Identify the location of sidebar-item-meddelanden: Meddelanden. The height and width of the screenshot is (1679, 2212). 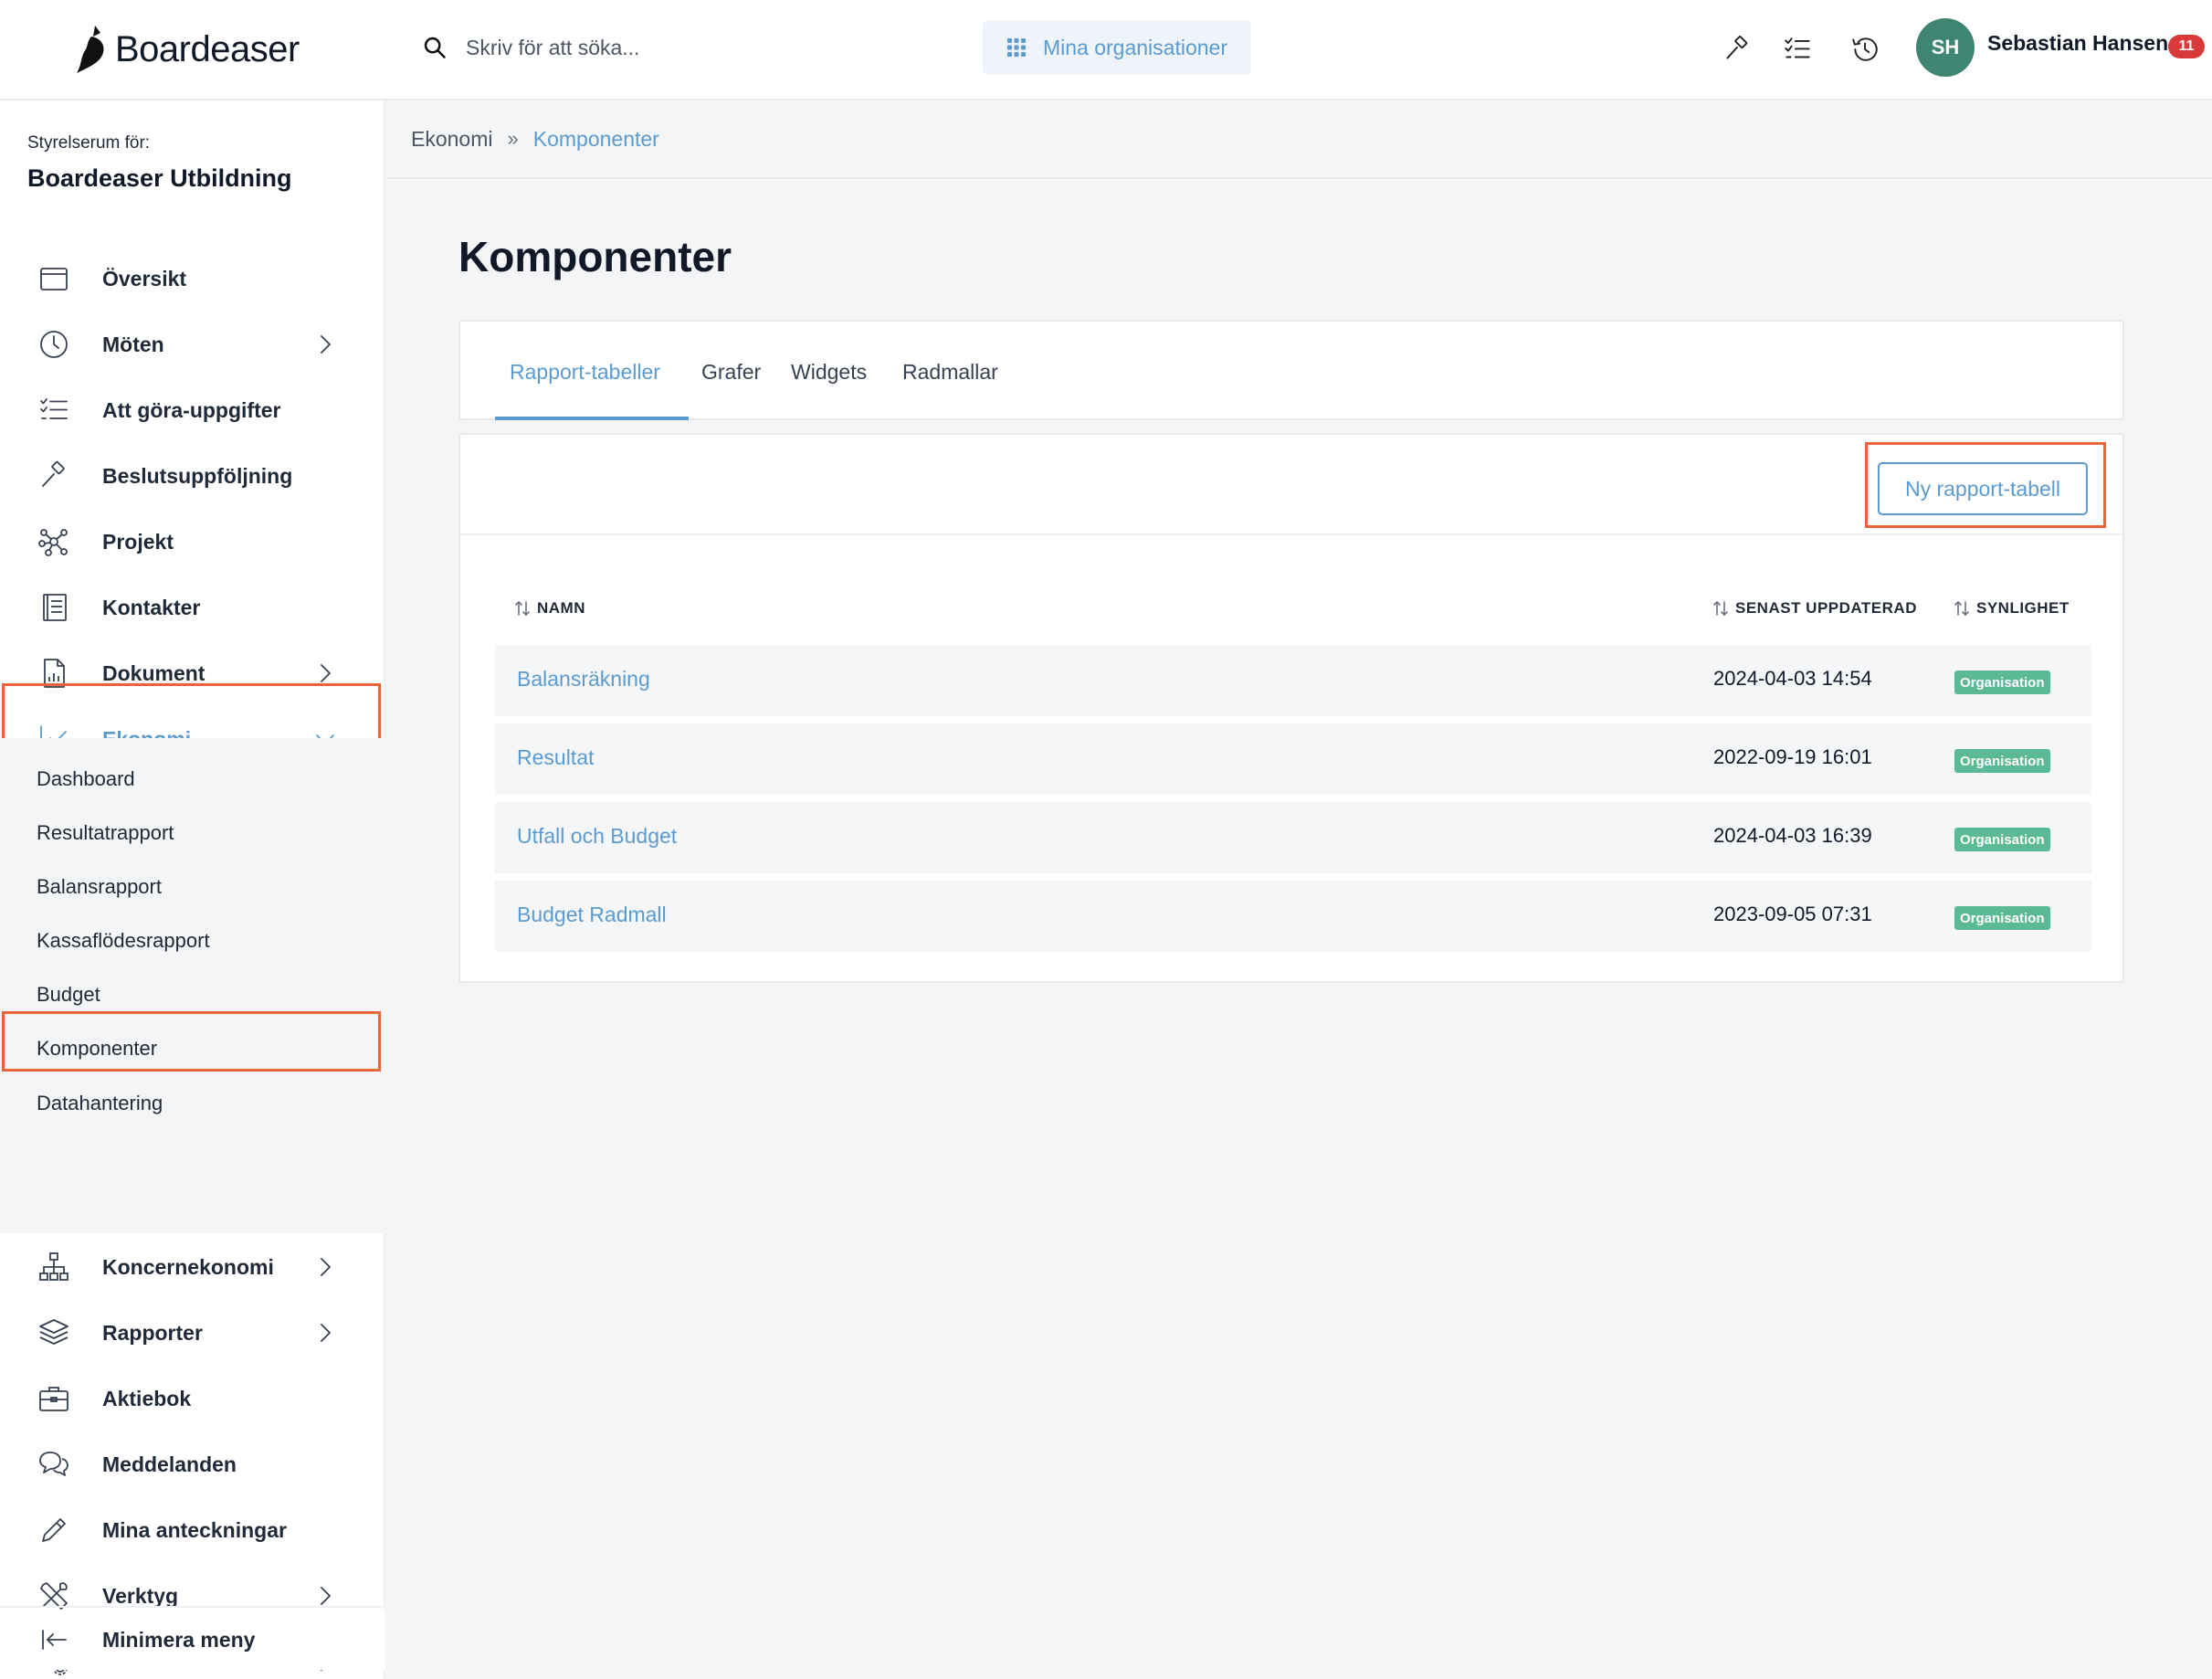
(192, 1464).